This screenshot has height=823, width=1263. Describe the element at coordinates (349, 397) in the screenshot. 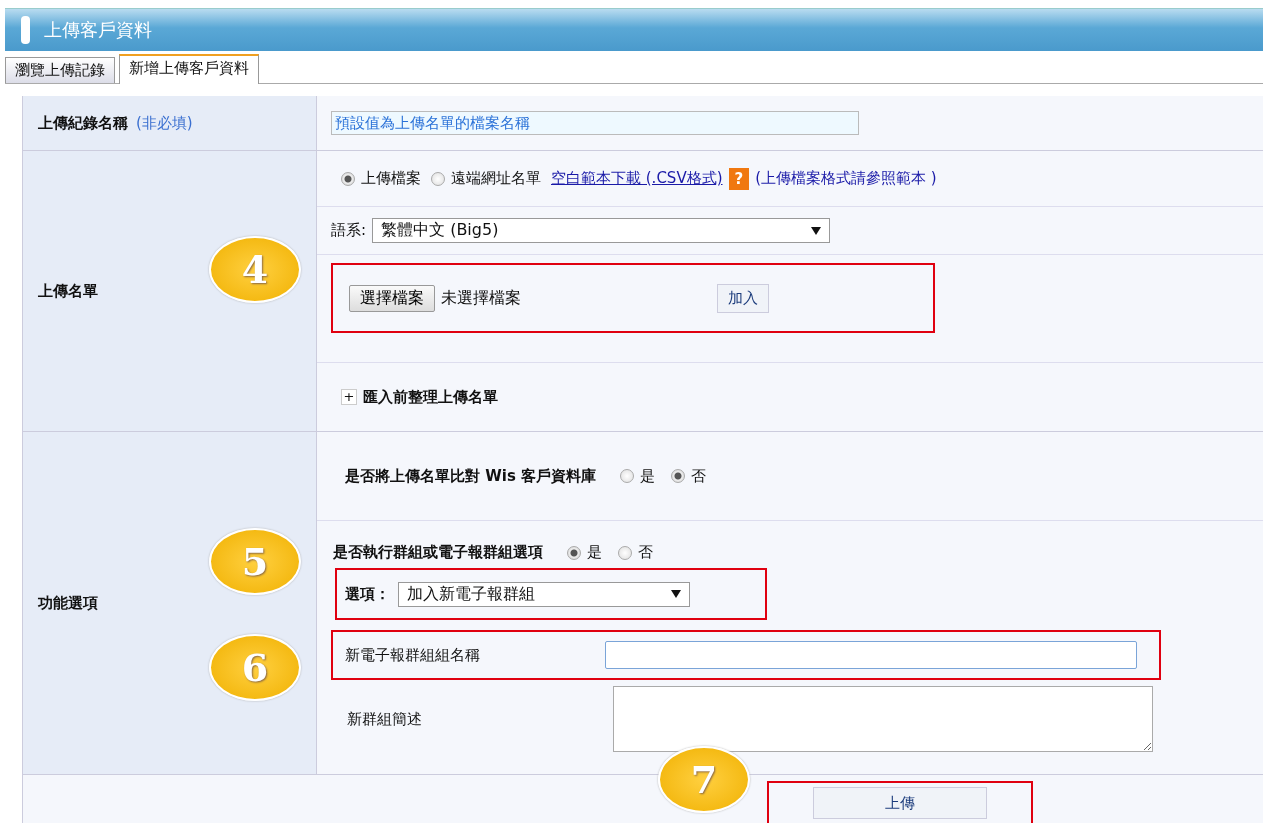

I see `expand-icon: +` at that location.